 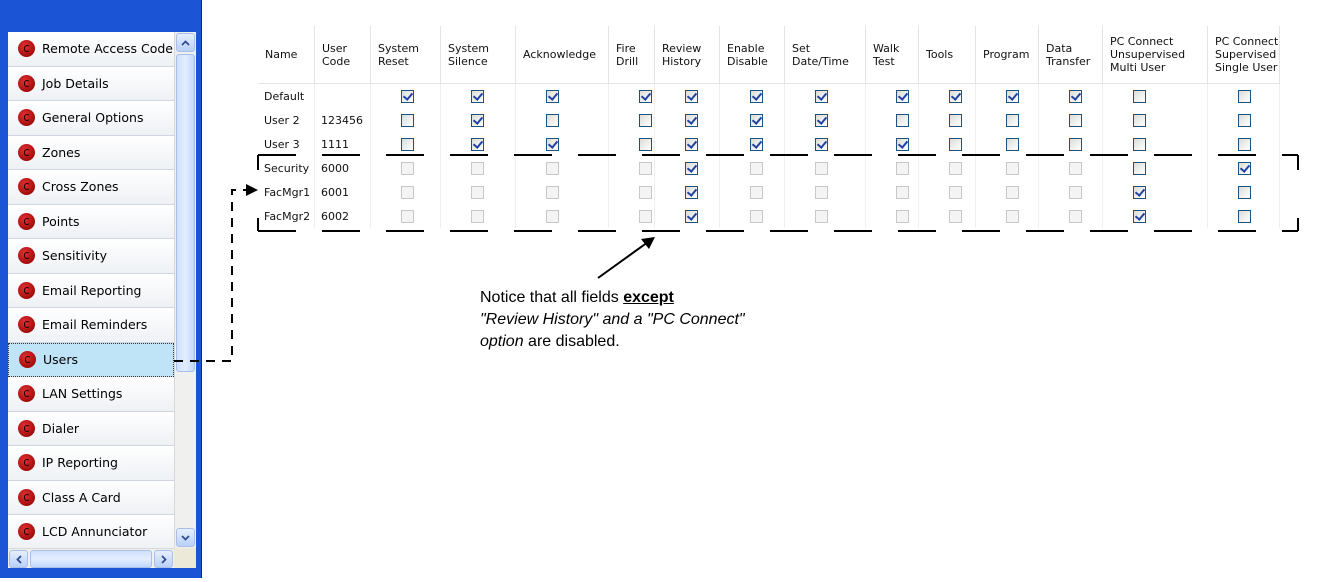 What do you see at coordinates (552, 297) in the screenshot?
I see `annotation-text-1: Notice that all fields` at bounding box center [552, 297].